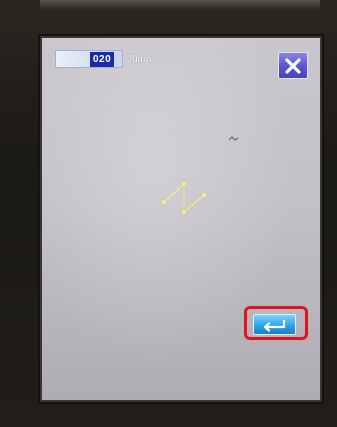 This screenshot has width=337, height=427. I want to click on cursor-mark, so click(233, 138).